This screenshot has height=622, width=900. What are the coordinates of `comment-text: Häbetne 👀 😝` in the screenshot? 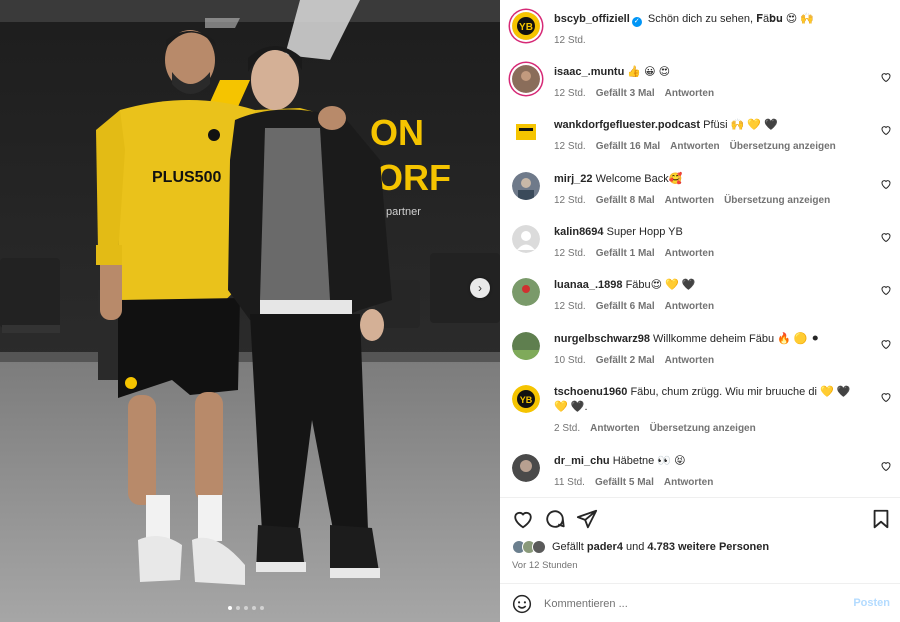 It's located at (649, 461).